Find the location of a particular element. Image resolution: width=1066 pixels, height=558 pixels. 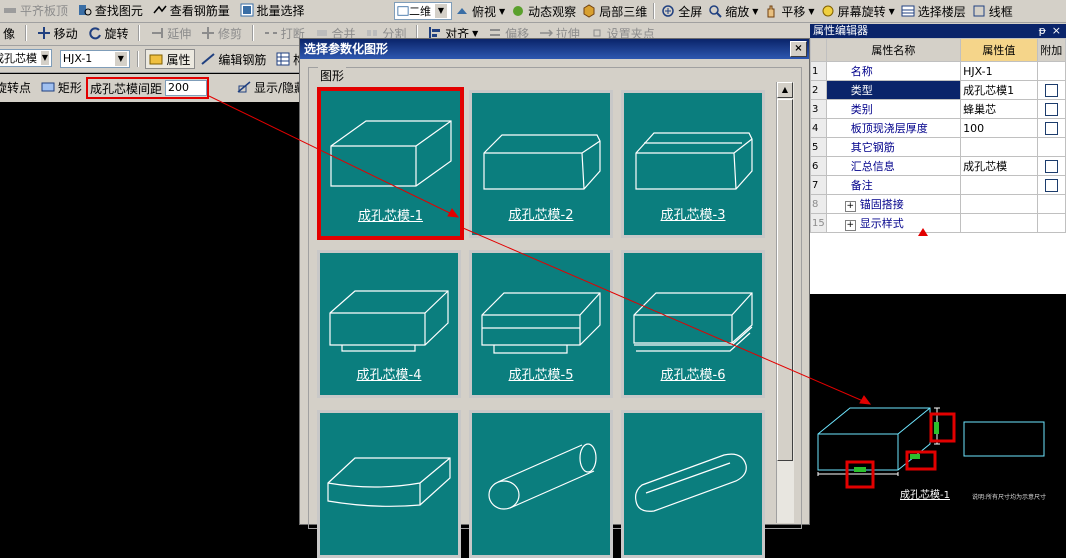

scroll-thumb is located at coordinates (785, 280).